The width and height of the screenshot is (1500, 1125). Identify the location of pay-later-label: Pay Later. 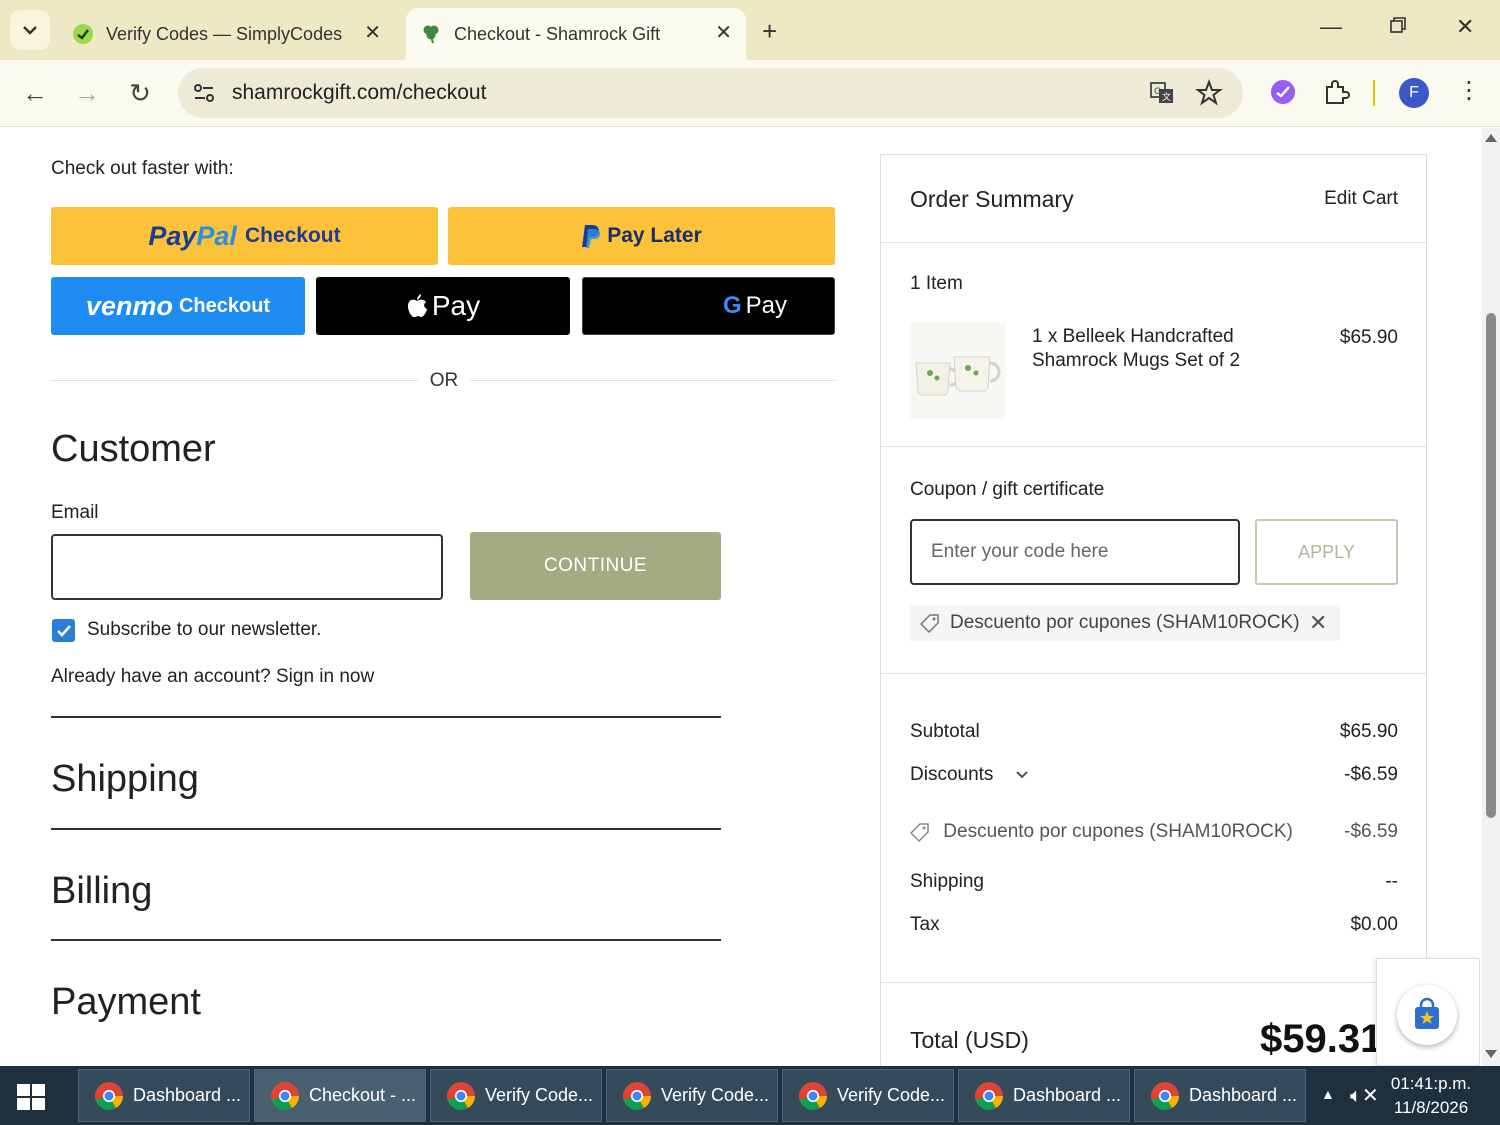
(654, 235).